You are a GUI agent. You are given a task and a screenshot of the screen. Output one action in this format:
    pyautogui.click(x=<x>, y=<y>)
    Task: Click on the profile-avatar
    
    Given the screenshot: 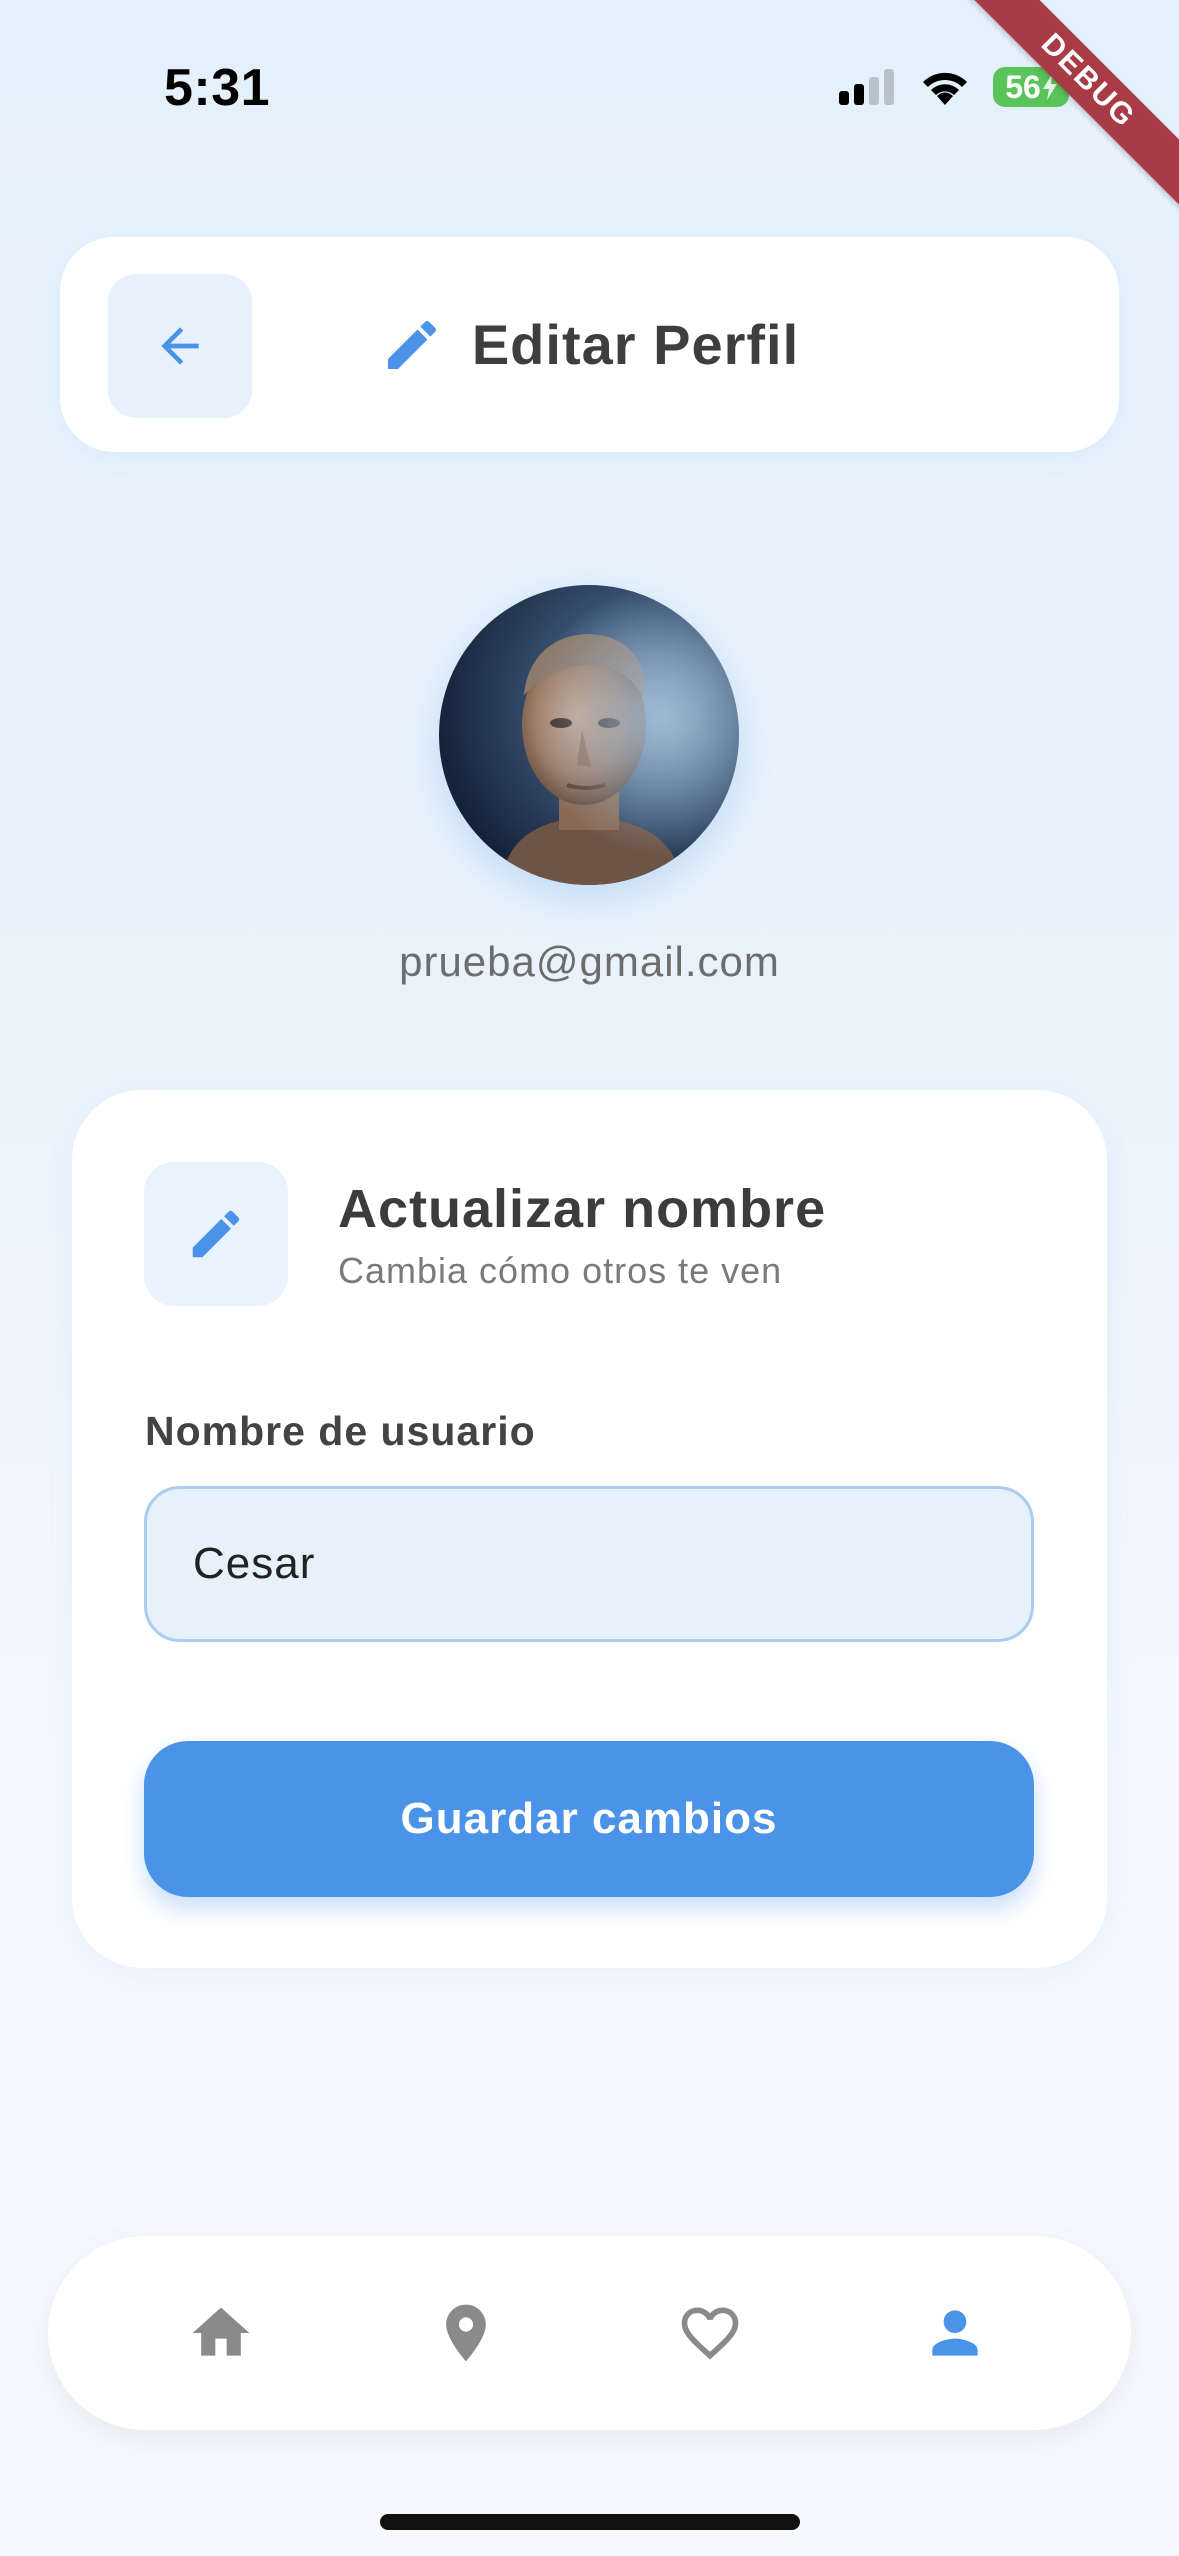 What is the action you would take?
    pyautogui.click(x=589, y=735)
    